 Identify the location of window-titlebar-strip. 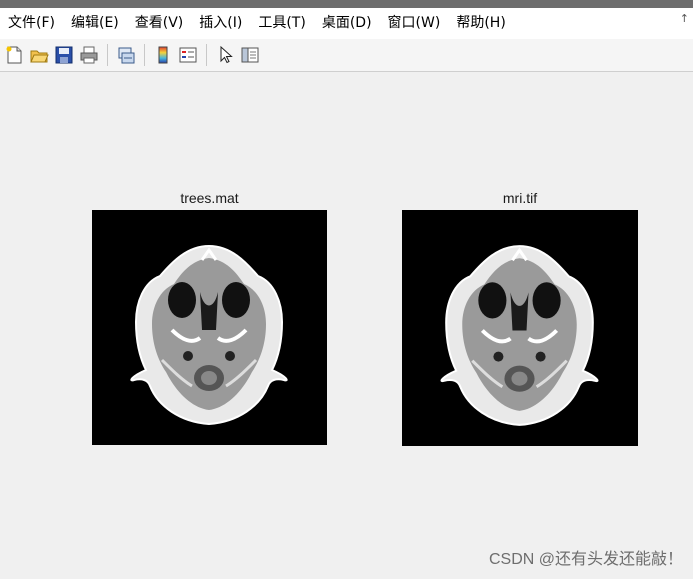
(346, 4).